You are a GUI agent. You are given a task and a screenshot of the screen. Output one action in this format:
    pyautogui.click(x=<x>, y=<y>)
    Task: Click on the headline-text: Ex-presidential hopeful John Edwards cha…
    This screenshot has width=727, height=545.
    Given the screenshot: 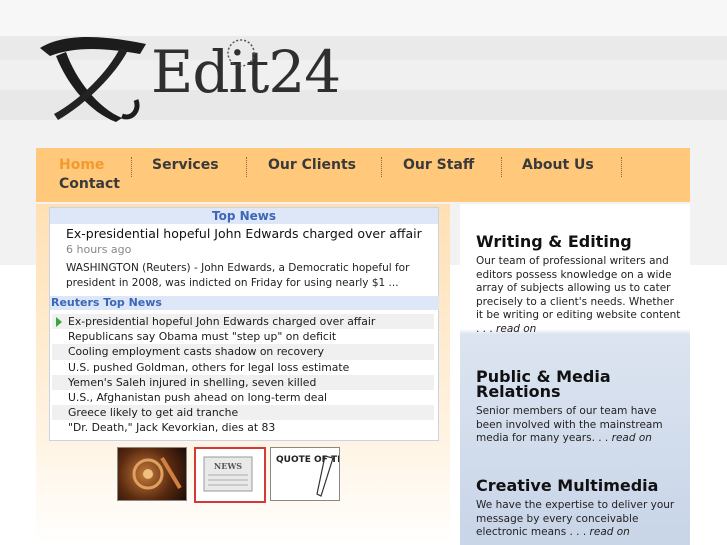 What is the action you would take?
    pyautogui.click(x=222, y=321)
    